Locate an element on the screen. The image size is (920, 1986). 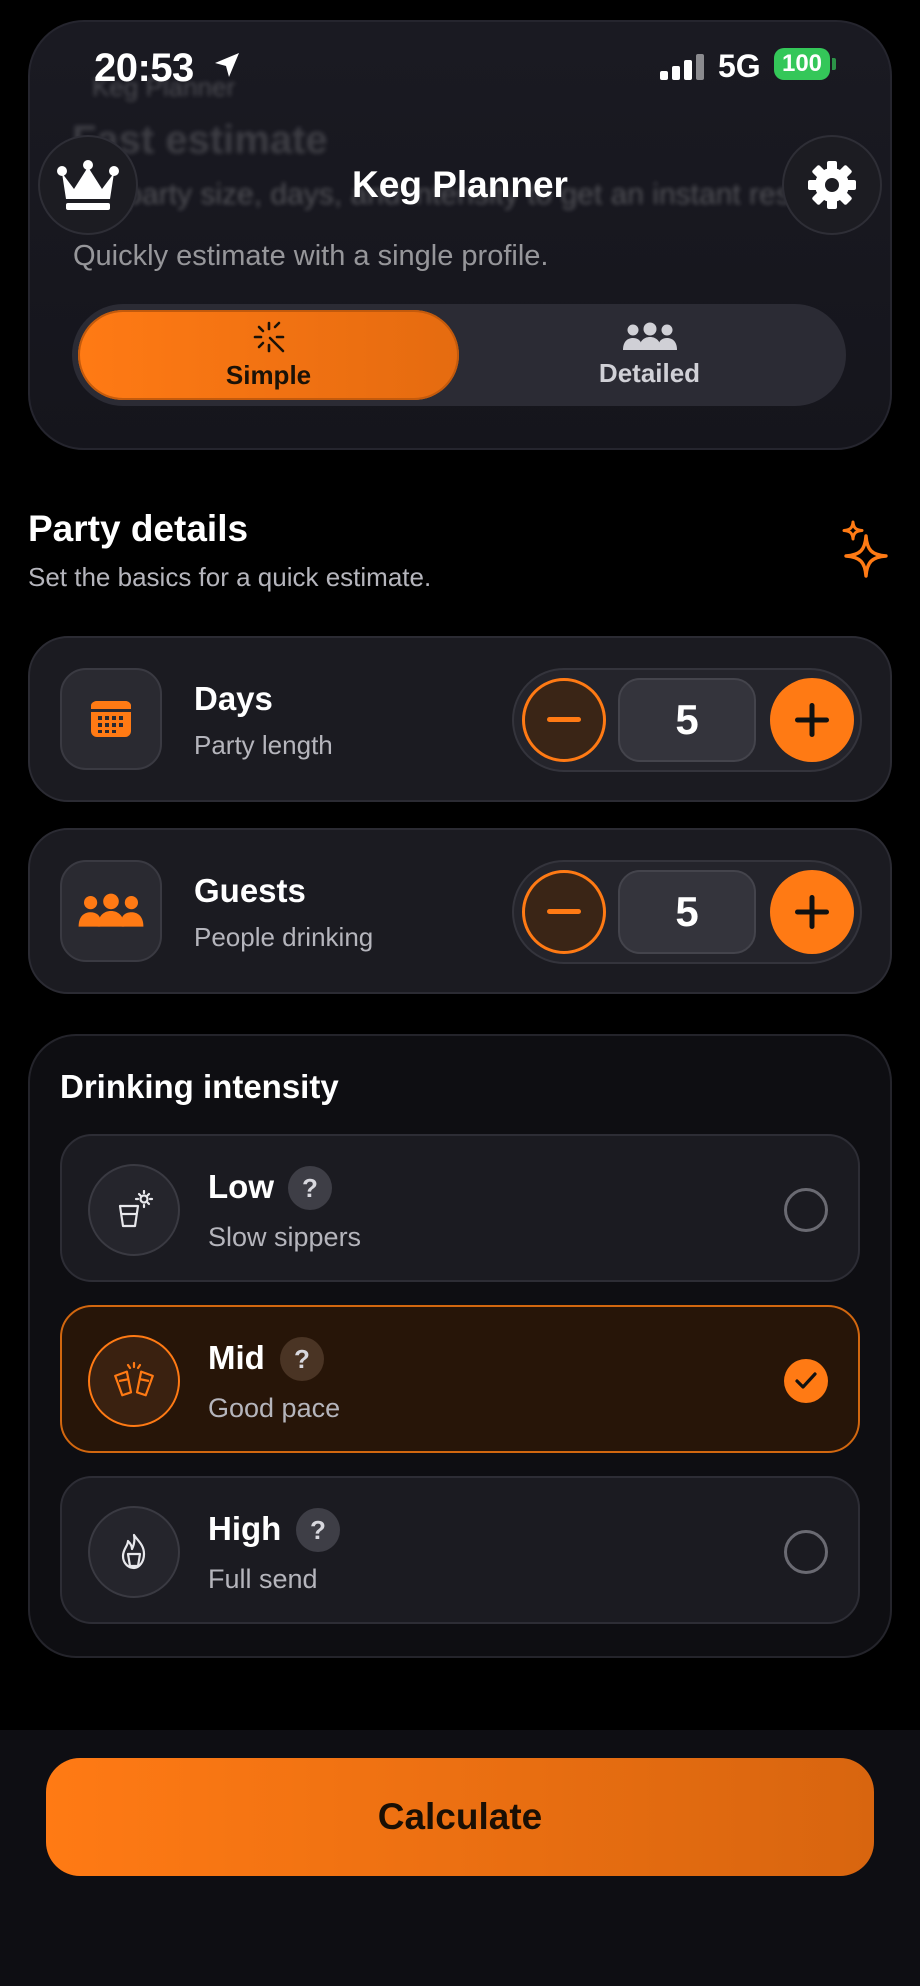
high-icon-circle is located at coordinates (134, 1552).